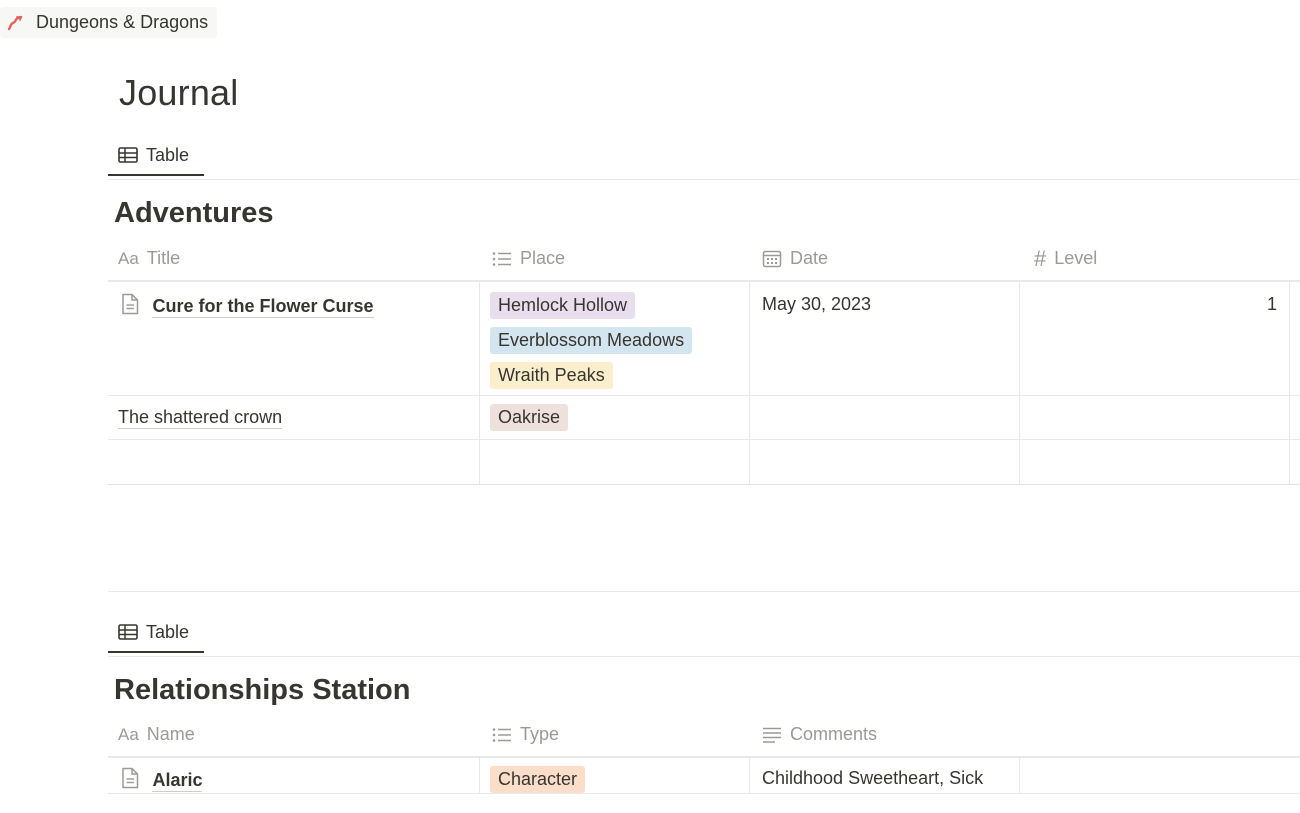  Describe the element at coordinates (563, 305) in the screenshot. I see `place-tag: Hemlock Hollow` at that location.